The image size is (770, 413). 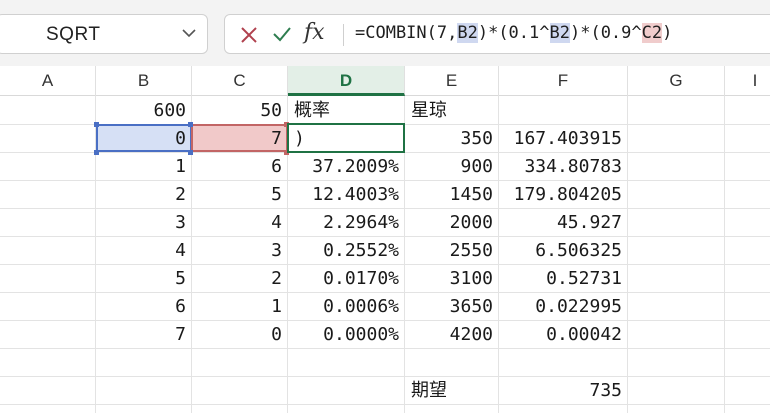 I want to click on column-header-b: B, so click(x=144, y=81).